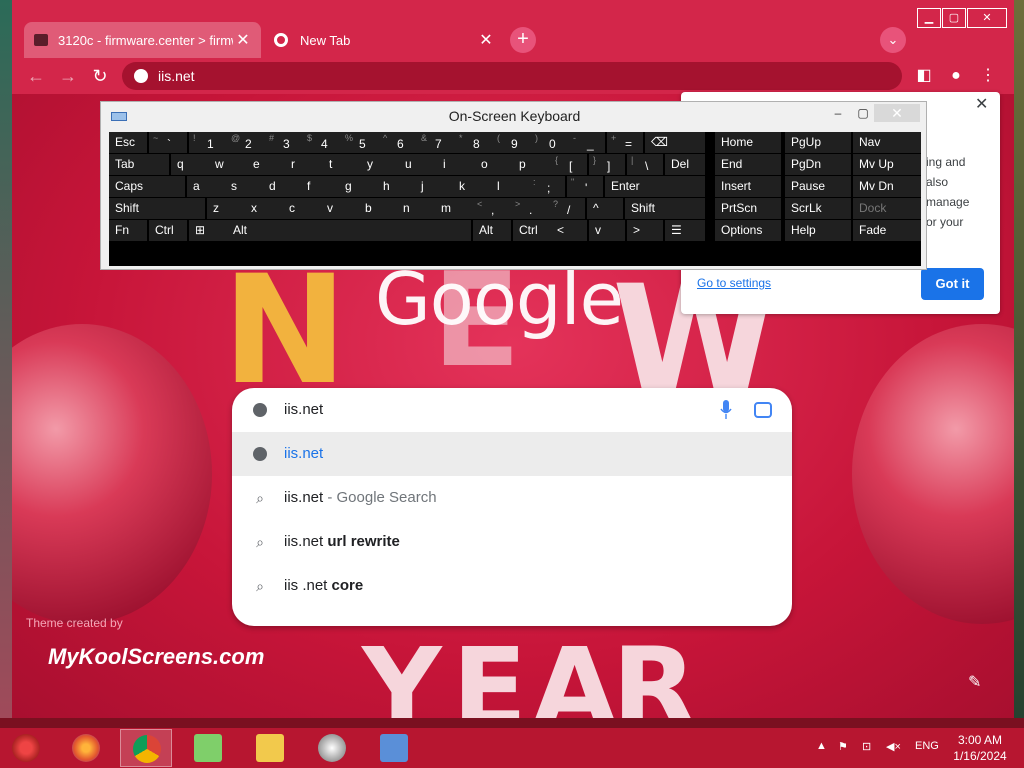 This screenshot has height=768, width=1024. What do you see at coordinates (512, 498) in the screenshot?
I see `suggestion-row: ⌕ iis.net - Google Search` at bounding box center [512, 498].